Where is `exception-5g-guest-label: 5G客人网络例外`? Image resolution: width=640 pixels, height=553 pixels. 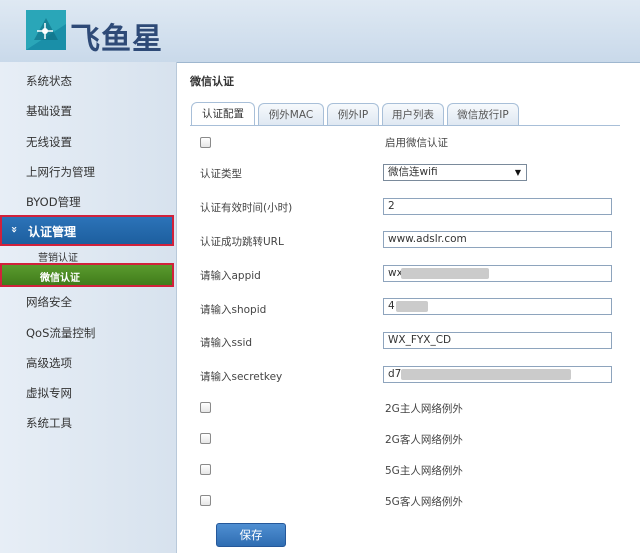
exception-5g-guest-label: 5G客人网络例外 is located at coordinates (424, 502).